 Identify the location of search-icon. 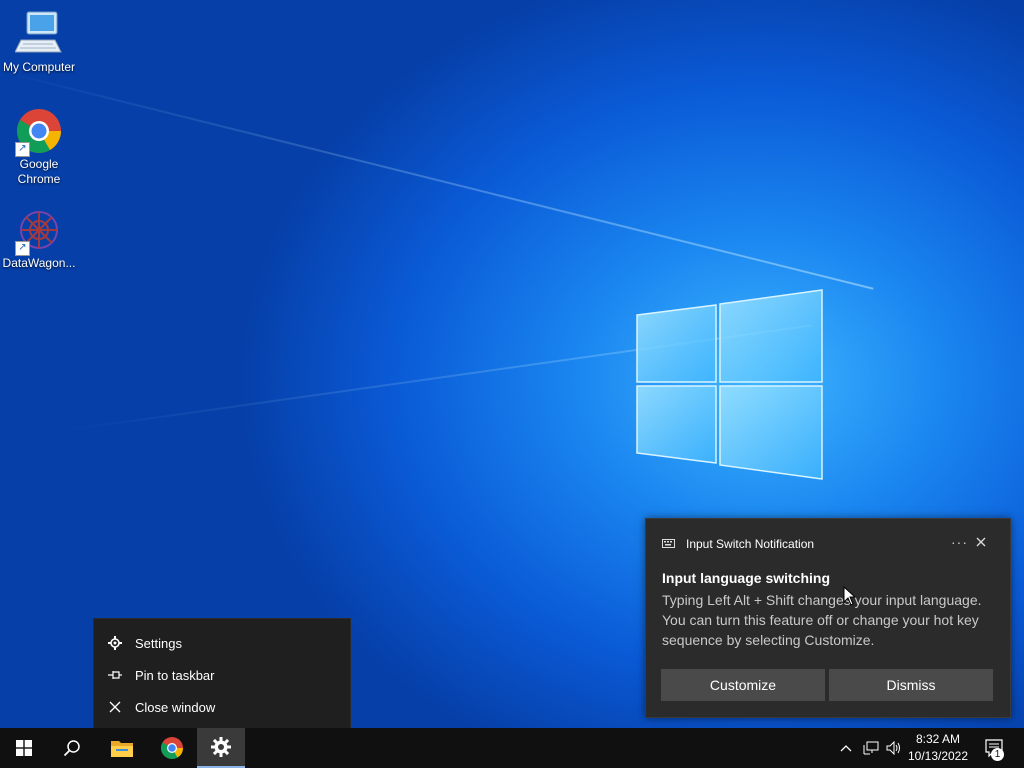
(71, 748).